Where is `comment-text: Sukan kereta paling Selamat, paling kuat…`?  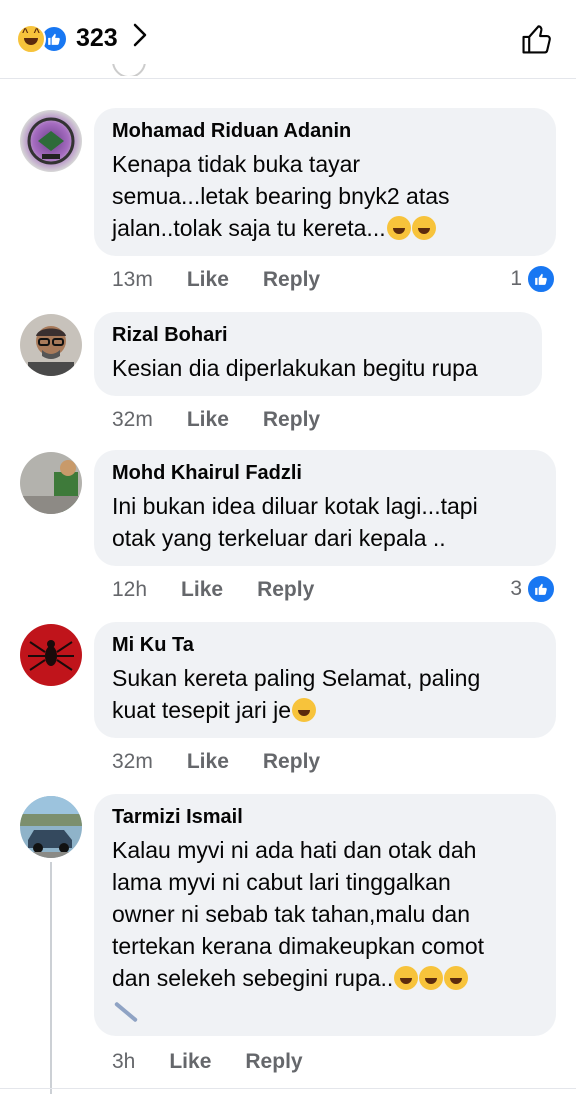
comment-text: Sukan kereta paling Selamat, paling kuat… is located at coordinates (296, 694).